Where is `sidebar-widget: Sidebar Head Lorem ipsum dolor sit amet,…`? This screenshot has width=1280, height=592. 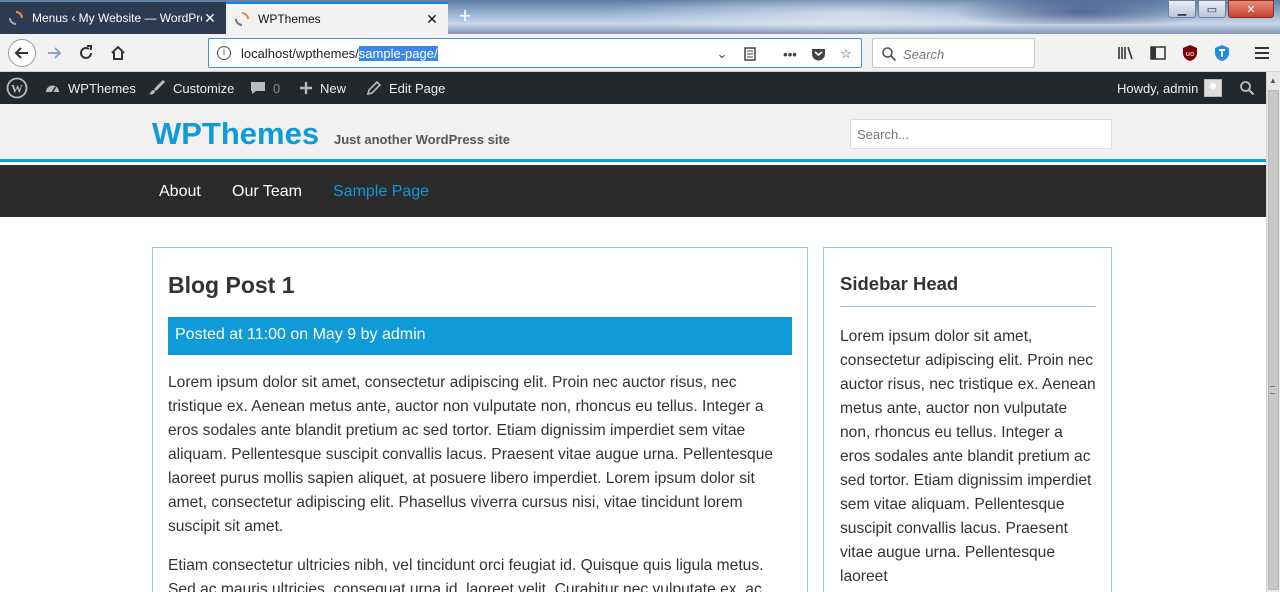 sidebar-widget: Sidebar Head Lorem ipsum dolor sit amet,… is located at coordinates (967, 419).